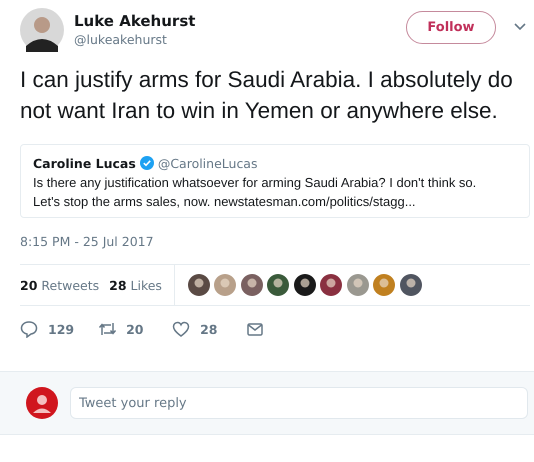 The width and height of the screenshot is (534, 462). What do you see at coordinates (267, 95) in the screenshot?
I see `tweet-text: I can justify arms for Saudi Arabia. I absolutely do not want Iran to win in Yemen or anywhere else.` at bounding box center [267, 95].